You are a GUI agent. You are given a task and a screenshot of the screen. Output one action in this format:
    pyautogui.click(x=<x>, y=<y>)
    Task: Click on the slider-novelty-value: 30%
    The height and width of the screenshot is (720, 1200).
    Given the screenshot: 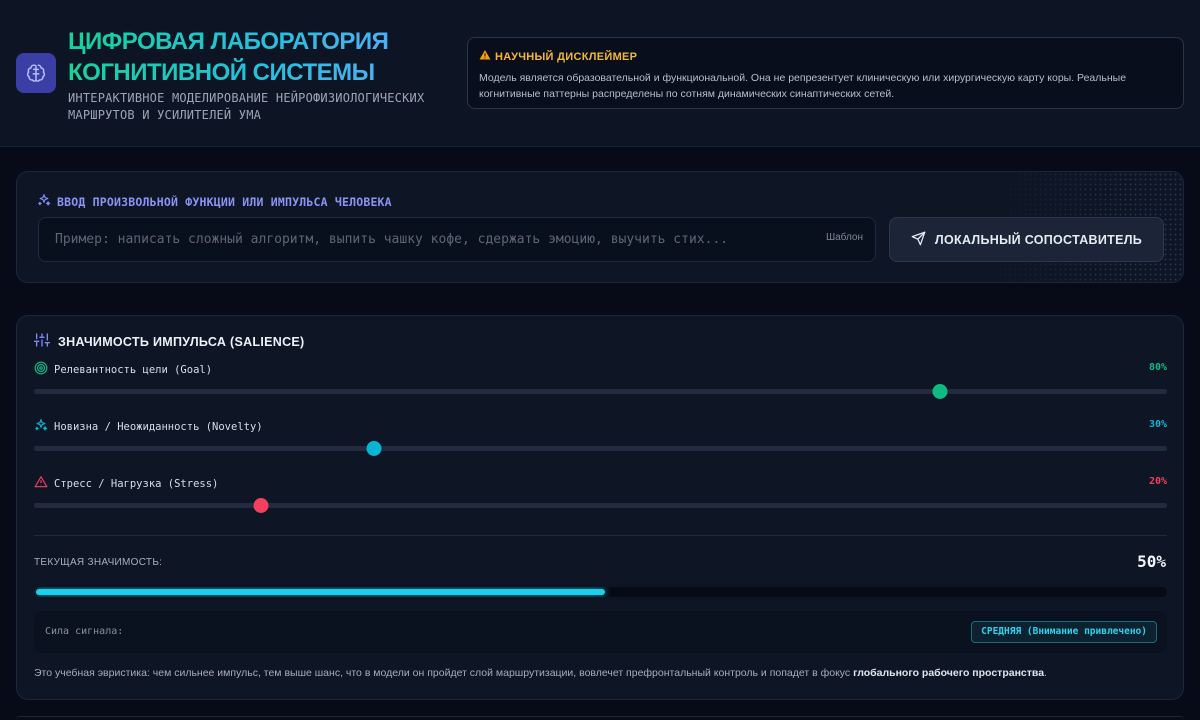 What is the action you would take?
    pyautogui.click(x=1157, y=424)
    